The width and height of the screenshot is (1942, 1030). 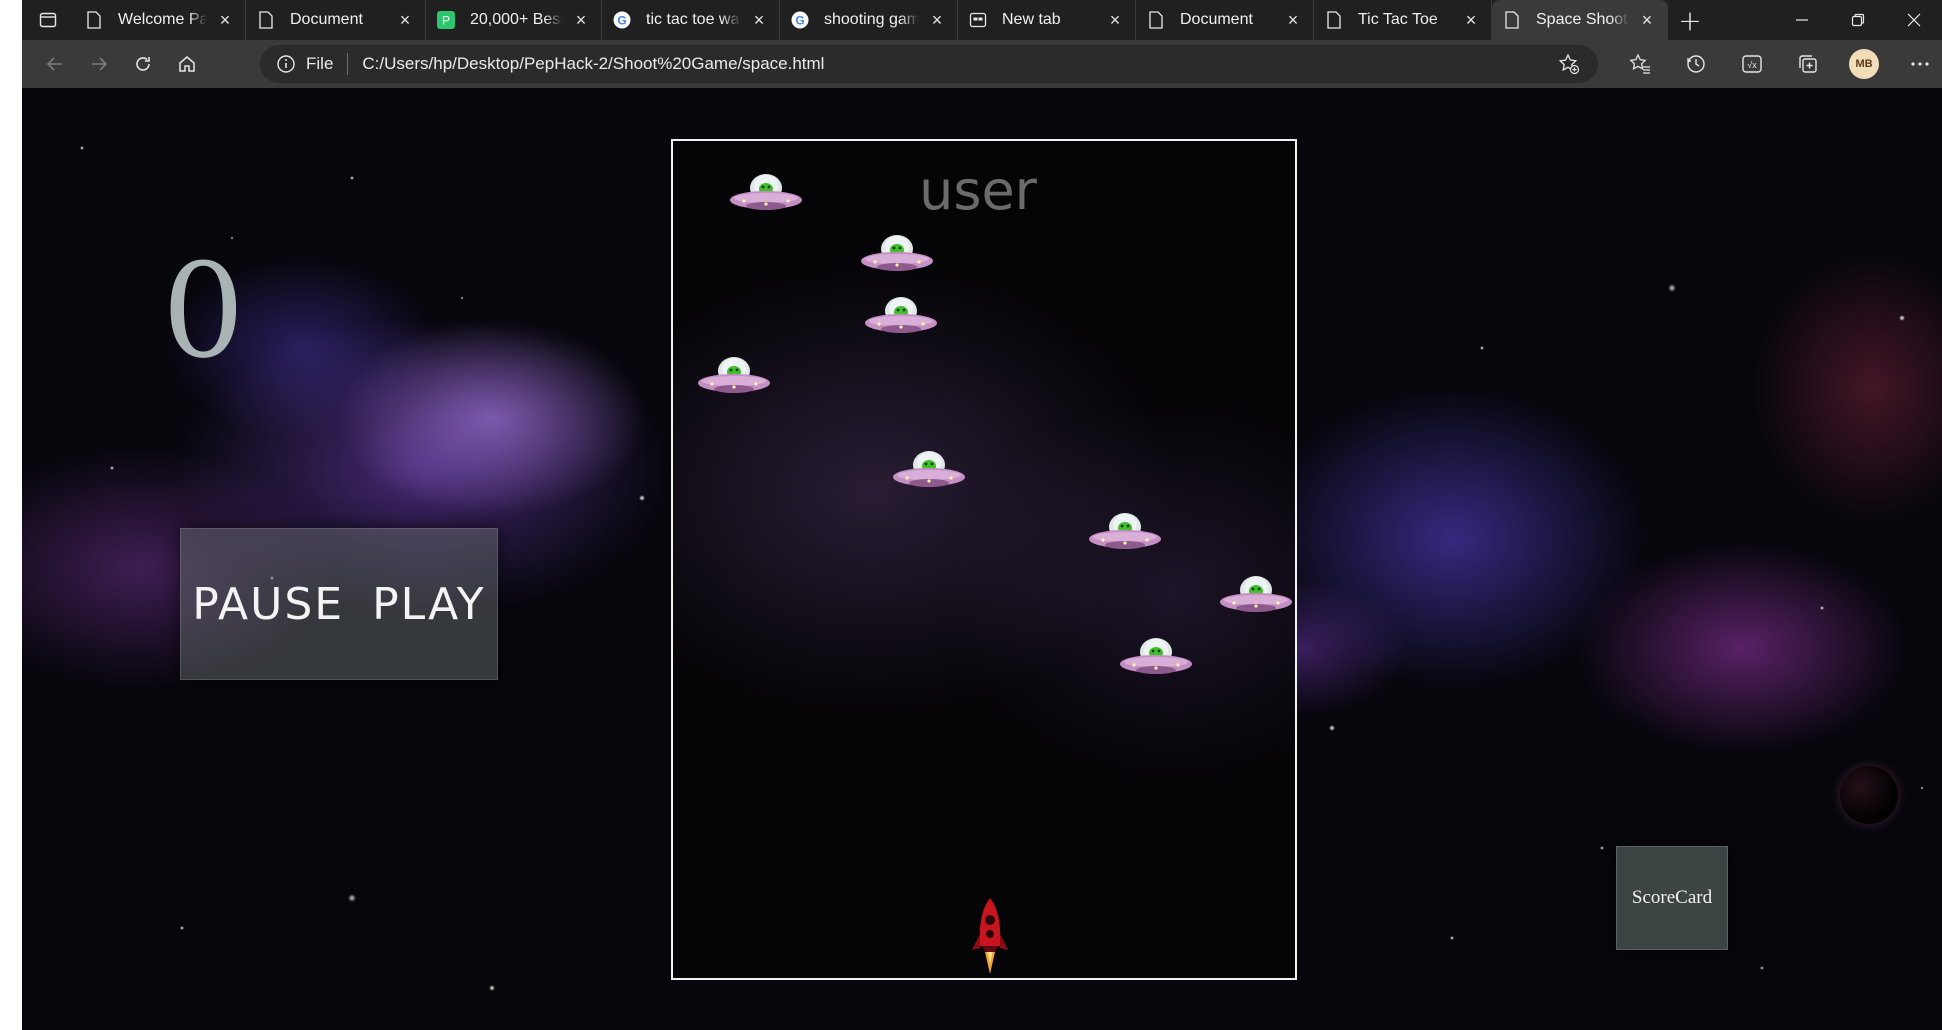 What do you see at coordinates (1672, 898) in the screenshot?
I see `scorecard-button: ScoreCard` at bounding box center [1672, 898].